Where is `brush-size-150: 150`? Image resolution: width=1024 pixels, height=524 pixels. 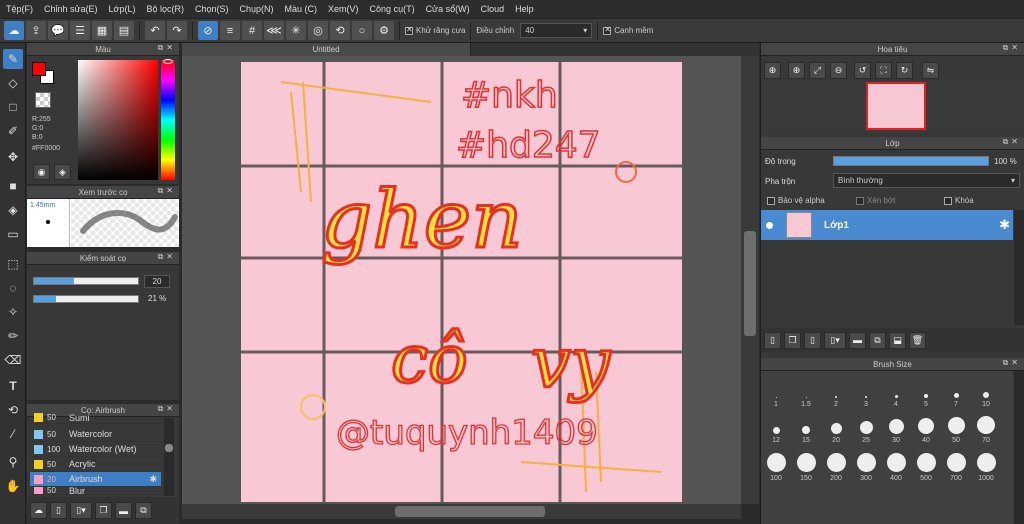
brush-size-150: 150 is located at coordinates (806, 467).